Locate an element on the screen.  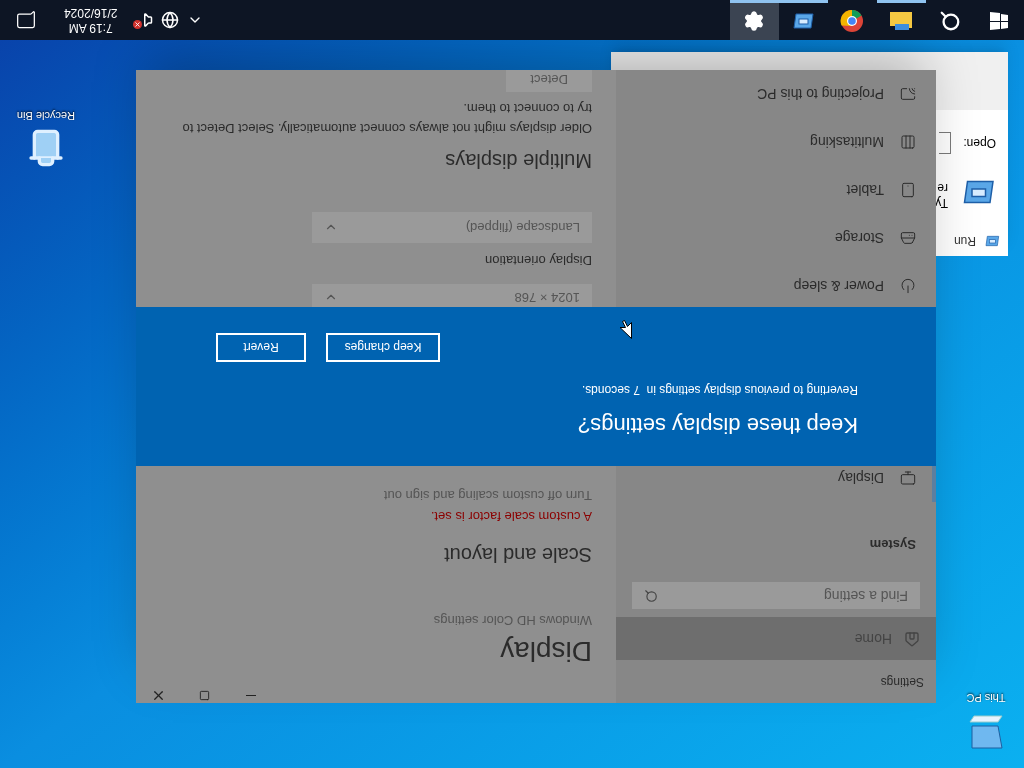
dialog-title: Run is located at coordinates (965, 241).